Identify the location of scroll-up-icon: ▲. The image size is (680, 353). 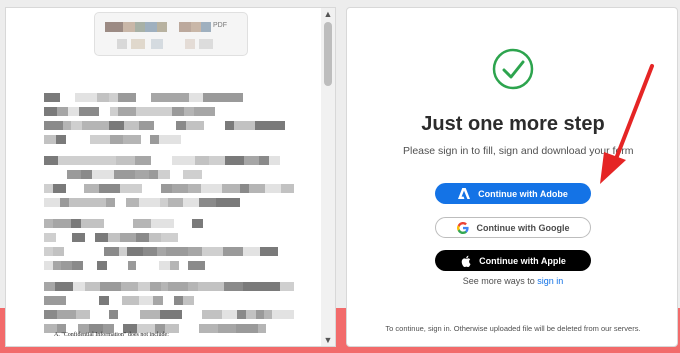
(328, 14).